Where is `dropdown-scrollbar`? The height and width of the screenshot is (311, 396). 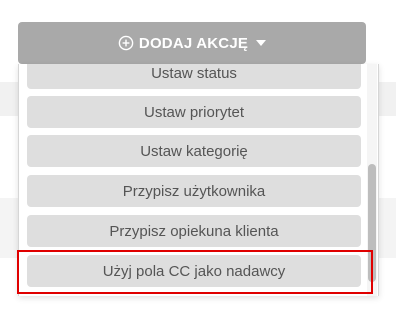
dropdown-scrollbar is located at coordinates (372, 180).